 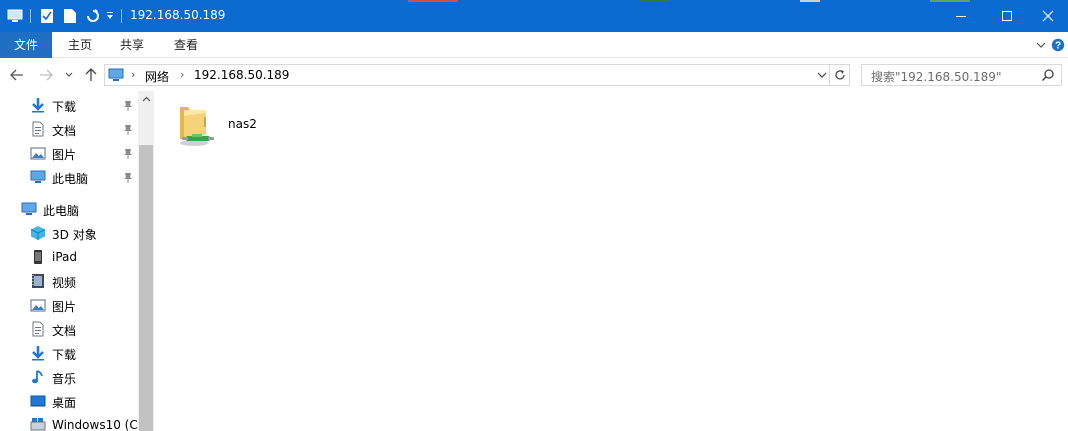 I want to click on address-bar: › 网络 › 192.168.50.189, so click(x=467, y=75).